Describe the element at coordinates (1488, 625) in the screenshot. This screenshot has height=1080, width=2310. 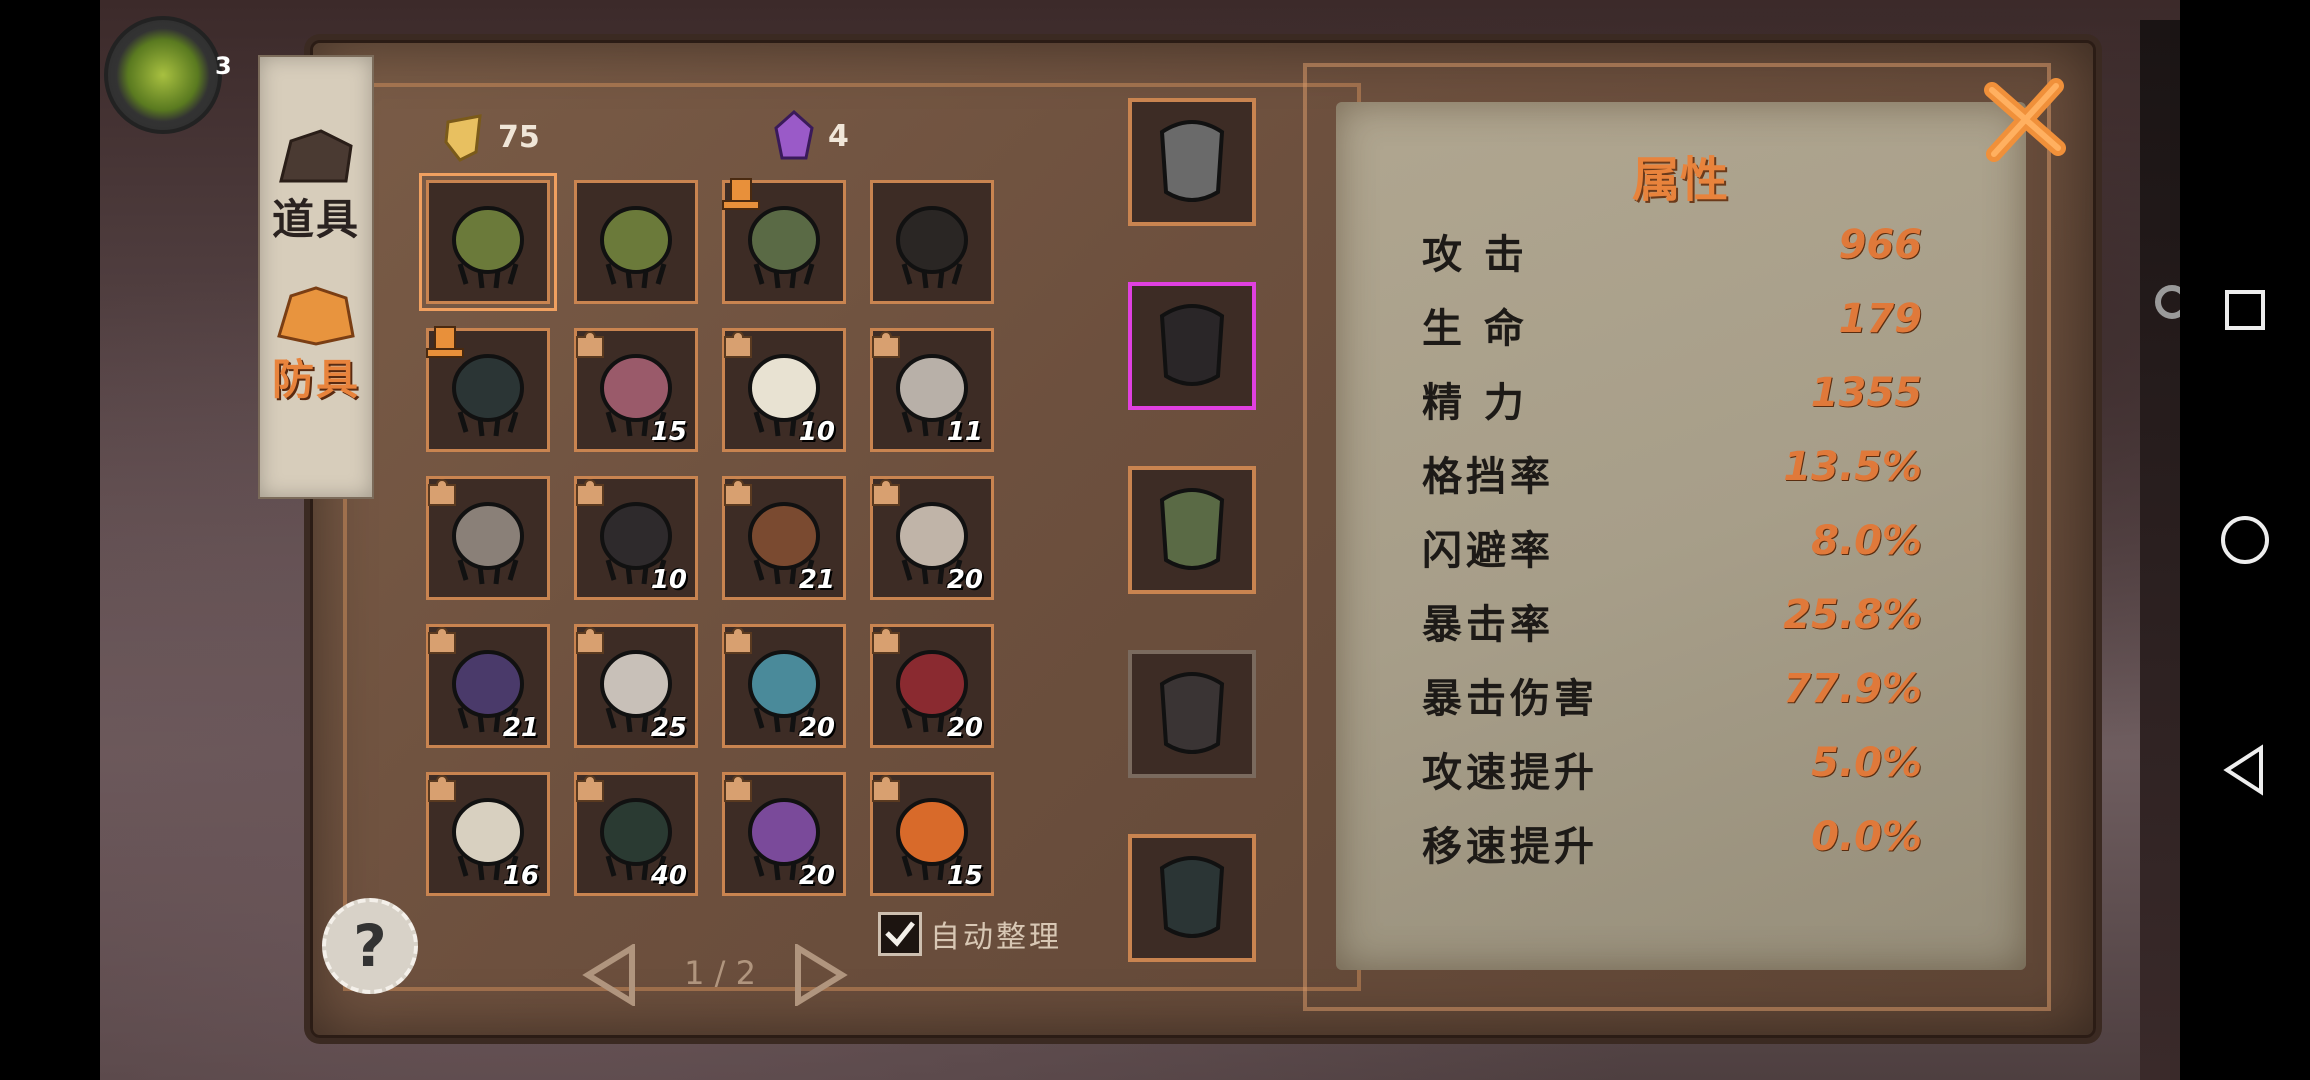
I see `stat-label: 暴击率` at that location.